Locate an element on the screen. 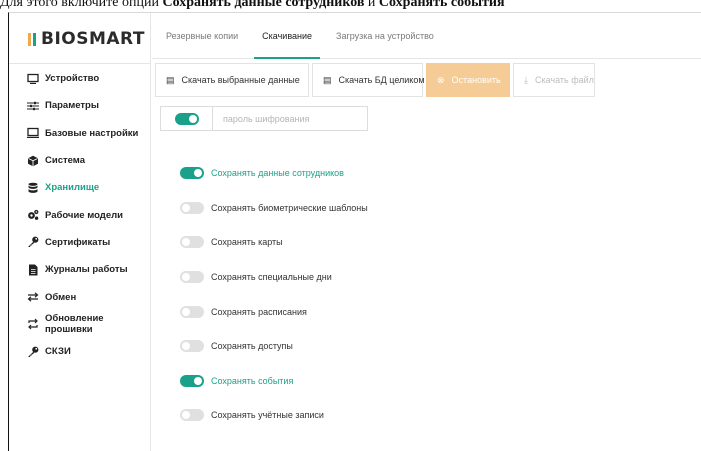  sidebar-item-logs: Журналы работы is located at coordinates (79, 269).